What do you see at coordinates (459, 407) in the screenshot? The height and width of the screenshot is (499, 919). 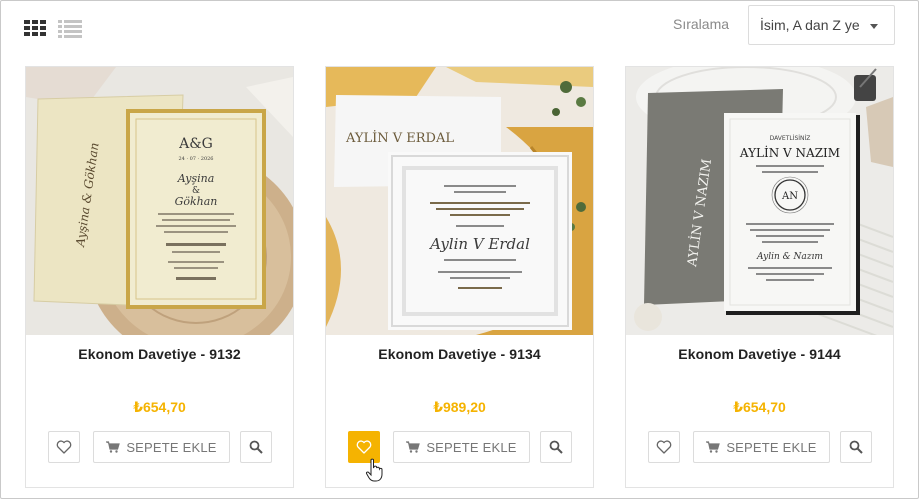 I see `product-price: ₺989,20` at bounding box center [459, 407].